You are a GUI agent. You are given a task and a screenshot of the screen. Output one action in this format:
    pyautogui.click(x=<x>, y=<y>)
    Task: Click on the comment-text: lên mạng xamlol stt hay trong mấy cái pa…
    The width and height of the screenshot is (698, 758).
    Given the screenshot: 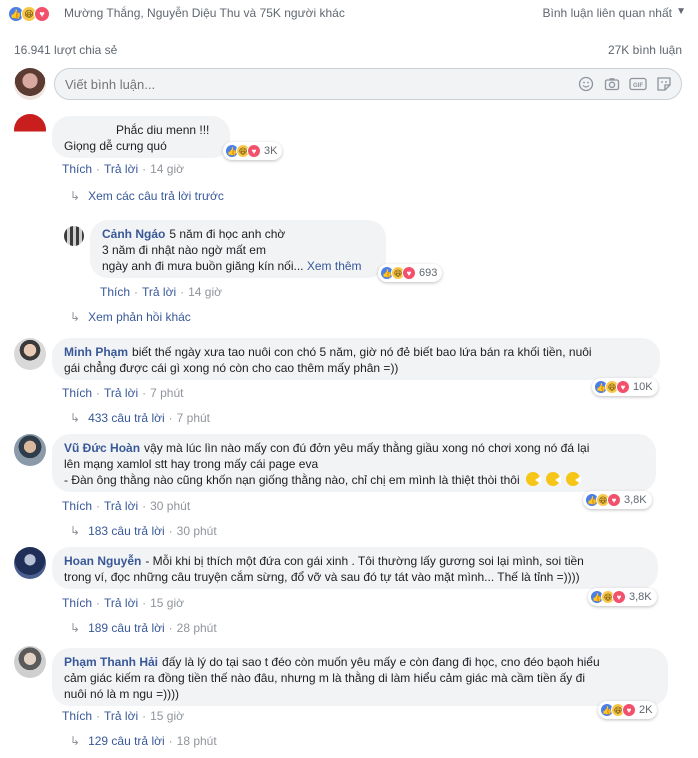 What is the action you would take?
    pyautogui.click(x=191, y=464)
    